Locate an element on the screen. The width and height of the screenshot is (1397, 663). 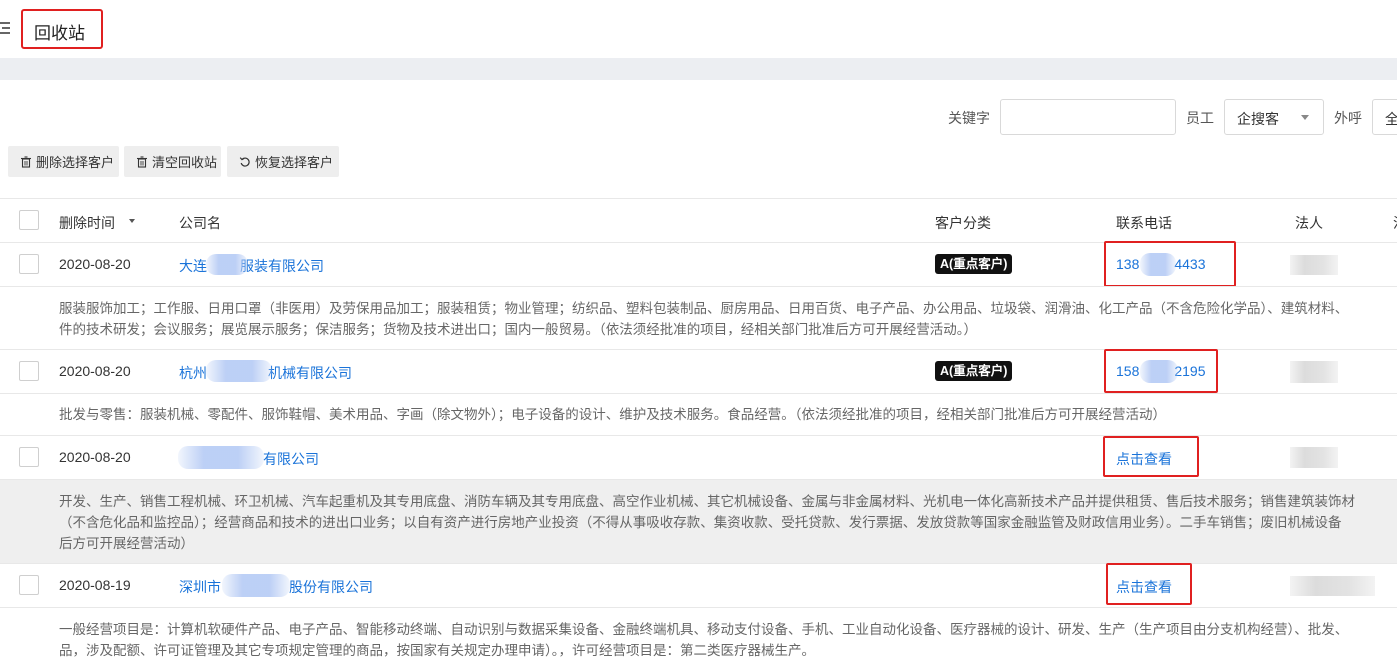
header-divider-band is located at coordinates (698, 69).